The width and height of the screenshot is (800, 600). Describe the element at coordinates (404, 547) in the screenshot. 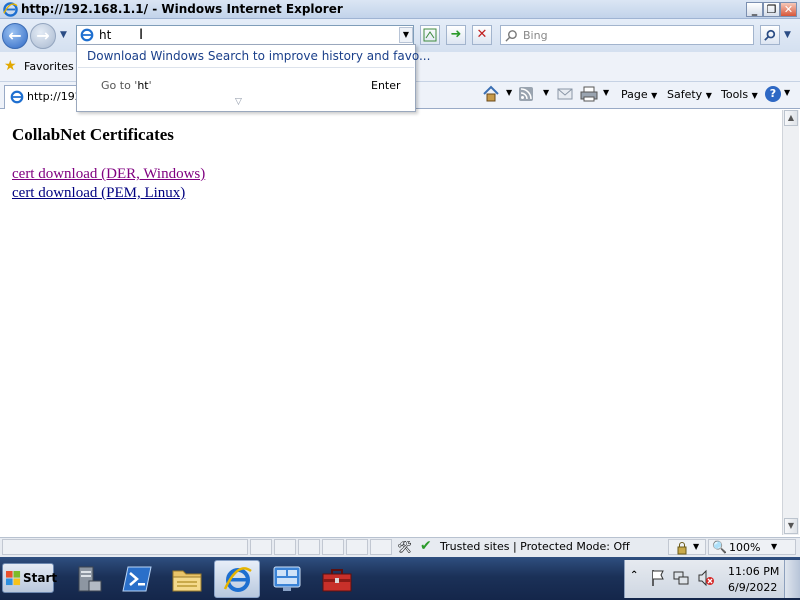

I see `tools-icon: 🛠` at that location.